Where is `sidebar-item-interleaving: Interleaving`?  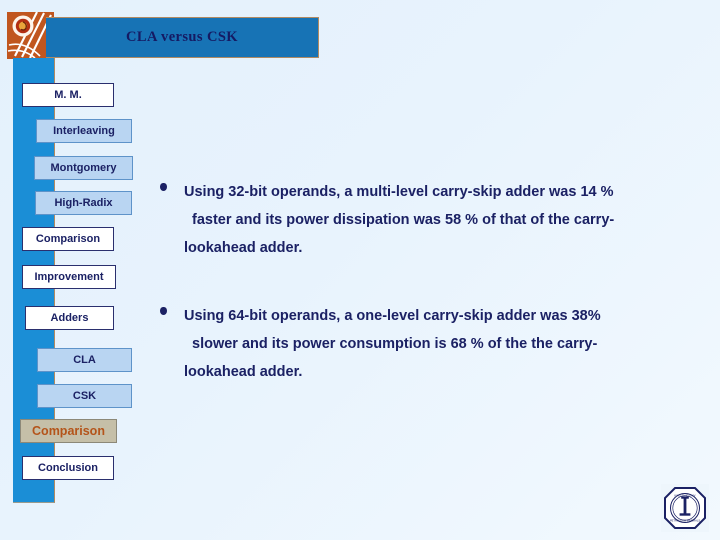
sidebar-item-interleaving: Interleaving is located at coordinates (84, 131).